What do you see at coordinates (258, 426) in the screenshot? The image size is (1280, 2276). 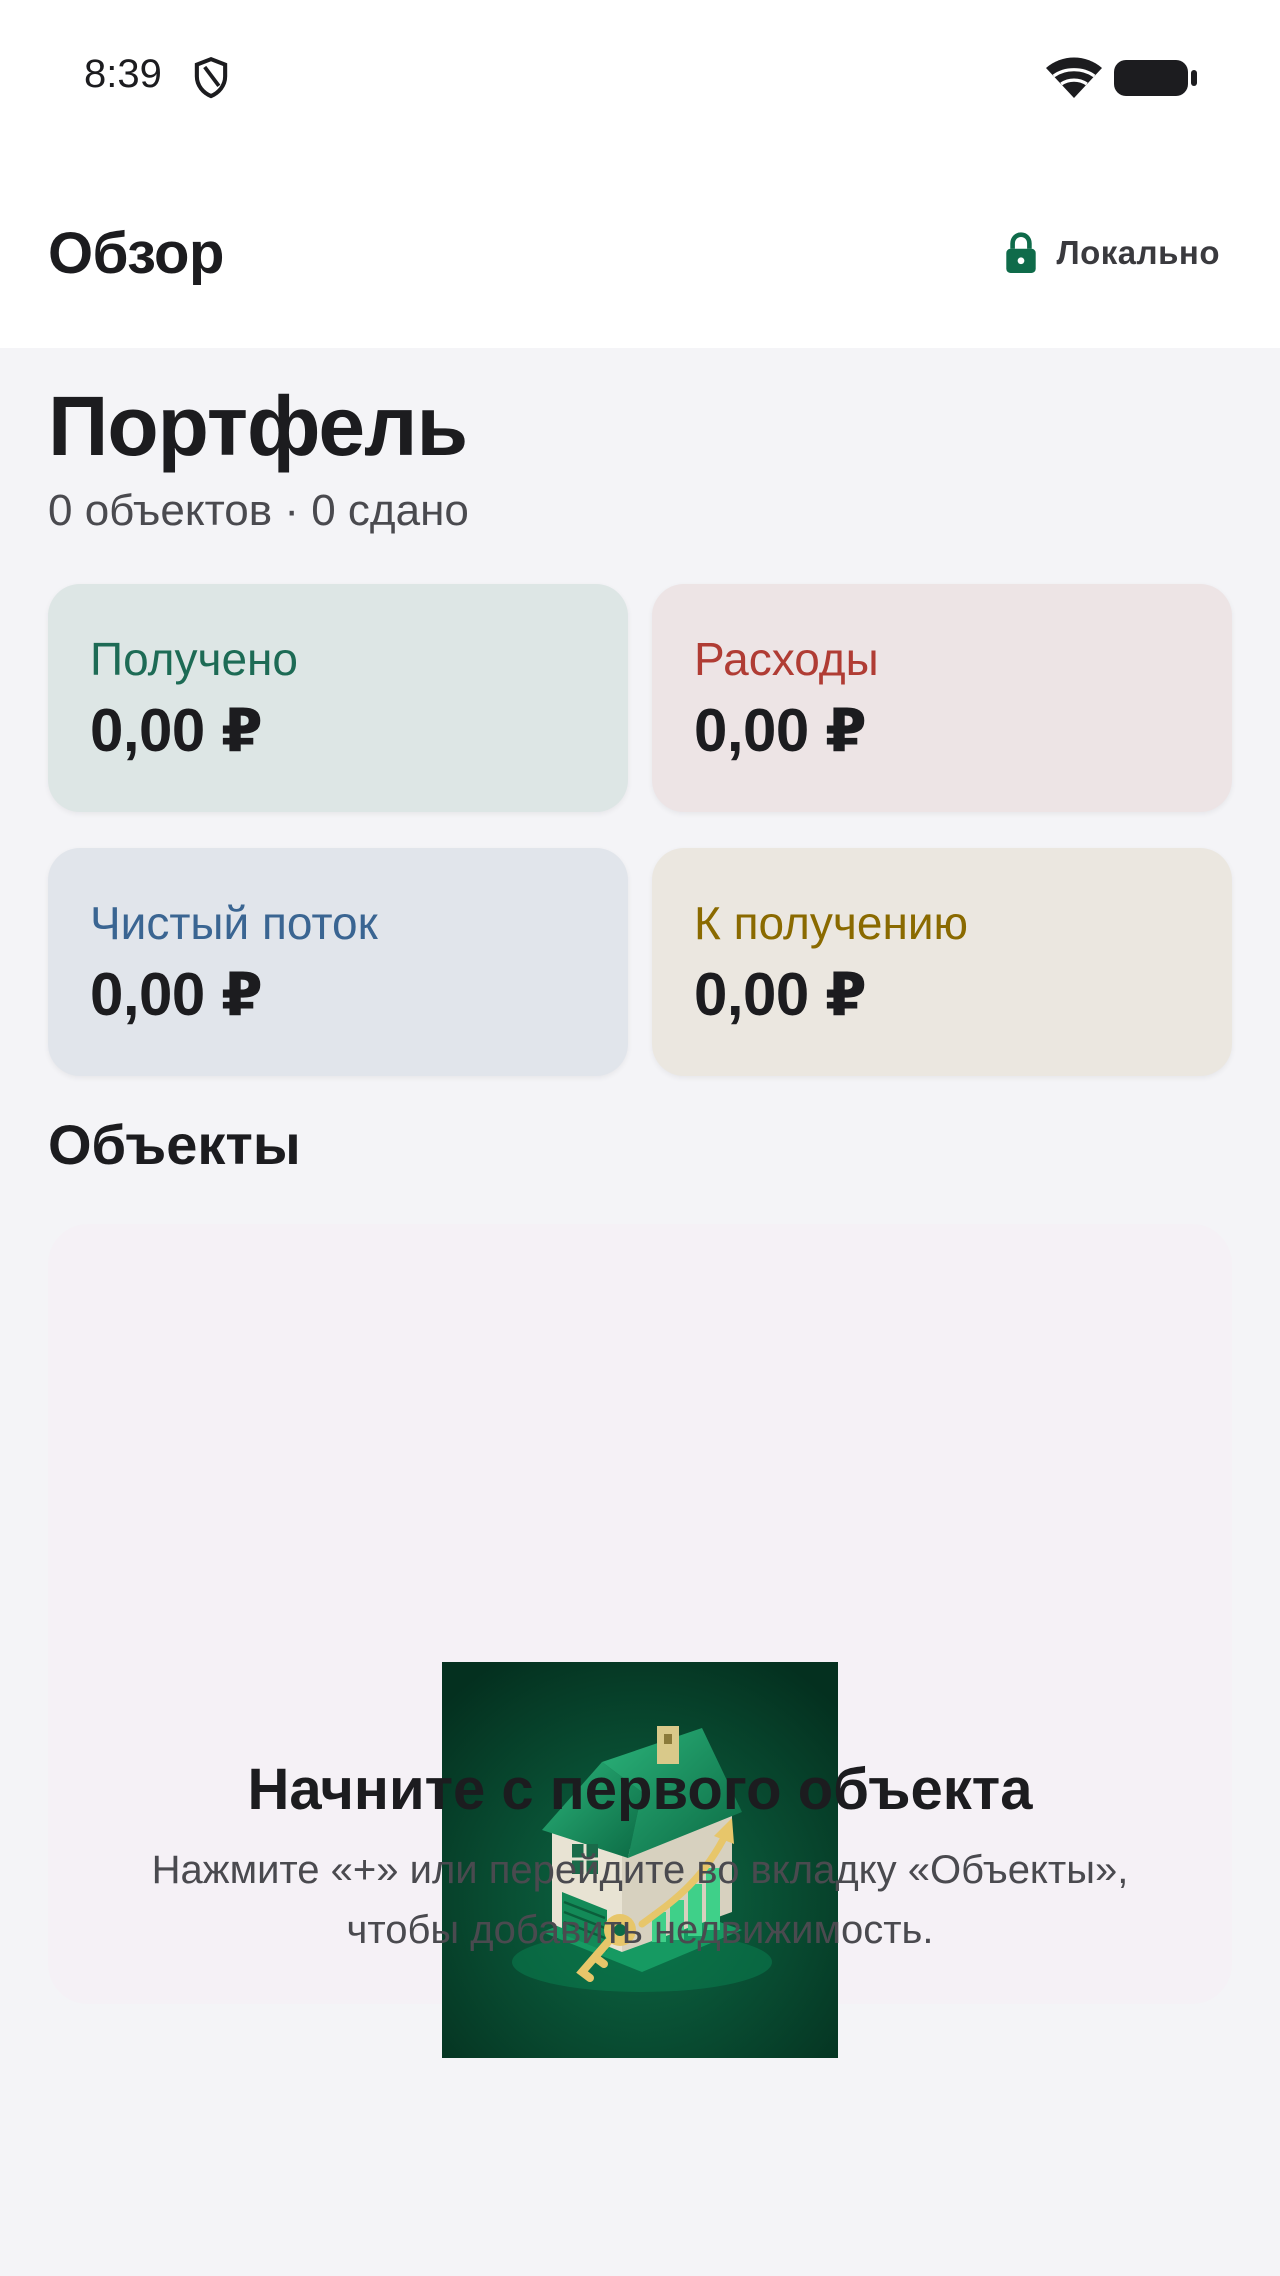 I see `portfolio-title: Портфель` at bounding box center [258, 426].